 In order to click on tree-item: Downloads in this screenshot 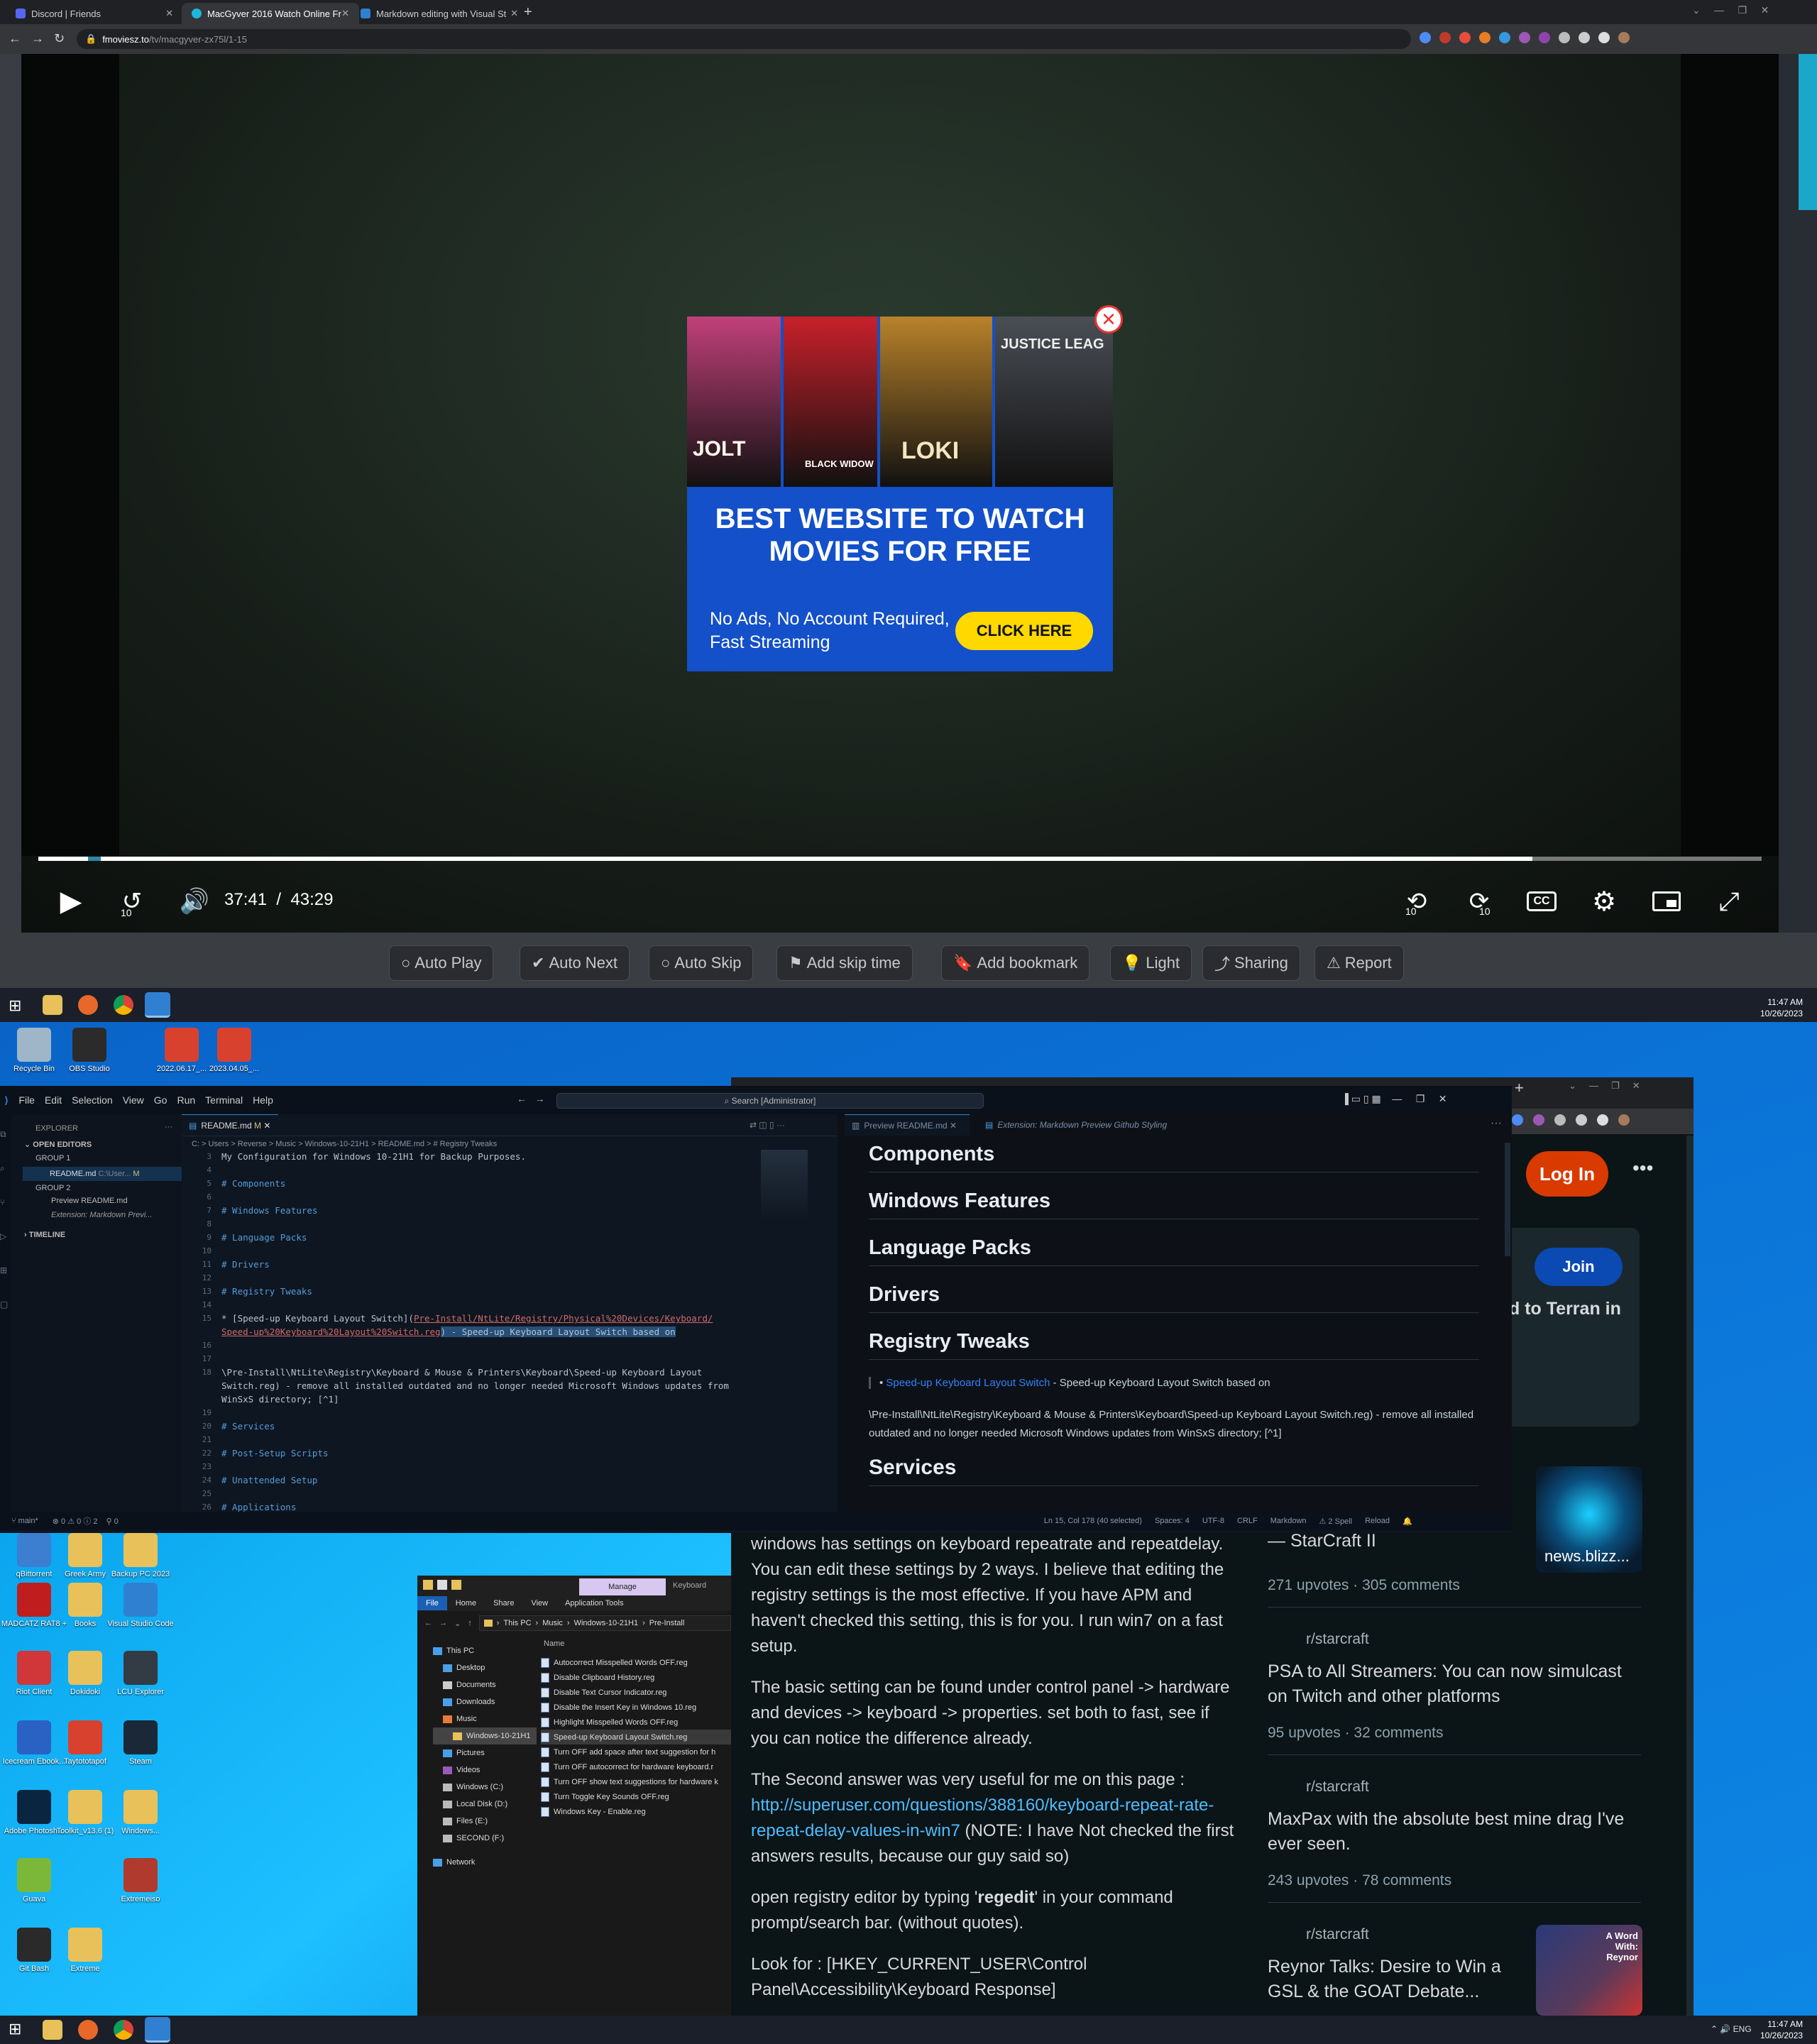, I will do `click(485, 1701)`.